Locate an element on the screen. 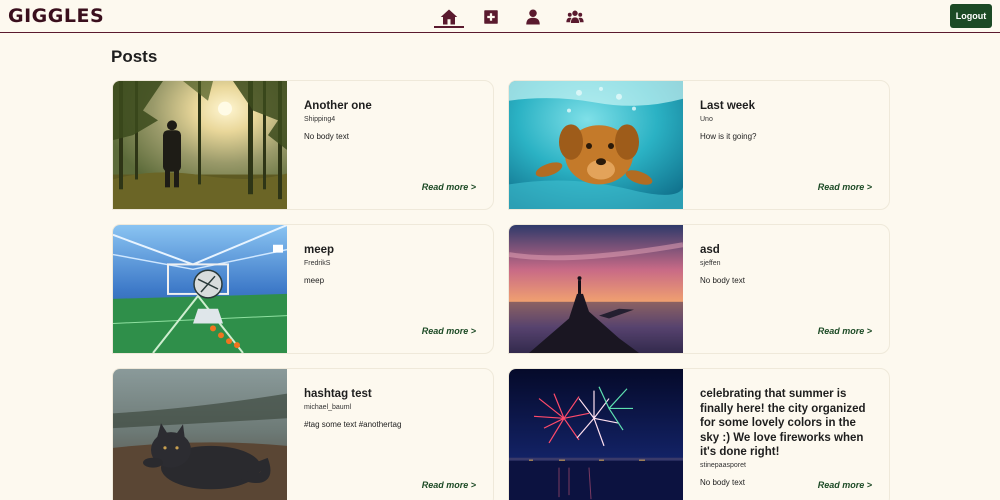 The image size is (1000, 500). nav-new-post is located at coordinates (491, 16).